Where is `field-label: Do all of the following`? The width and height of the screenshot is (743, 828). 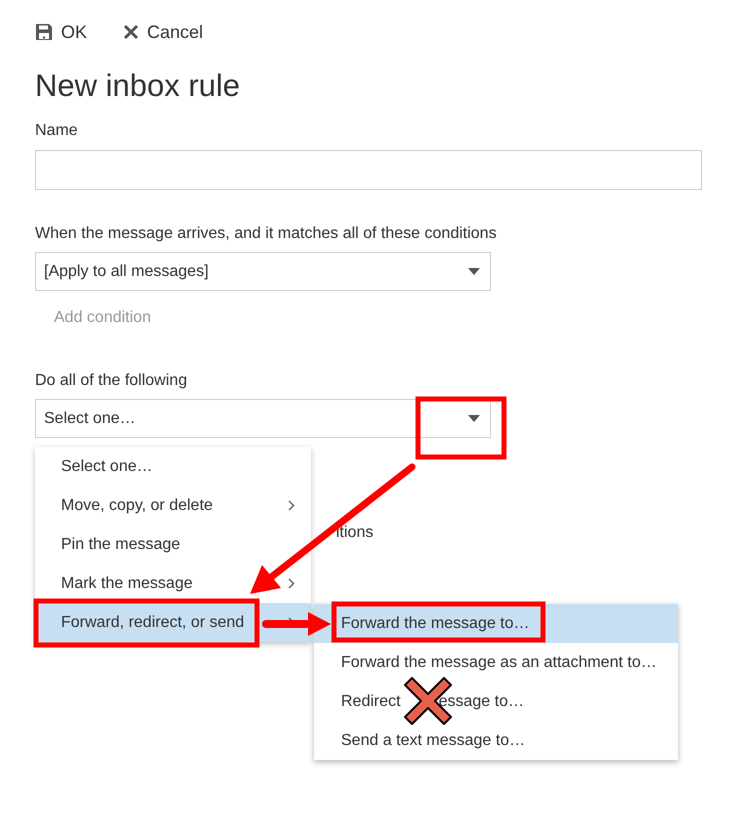 field-label: Do all of the following is located at coordinates (111, 381).